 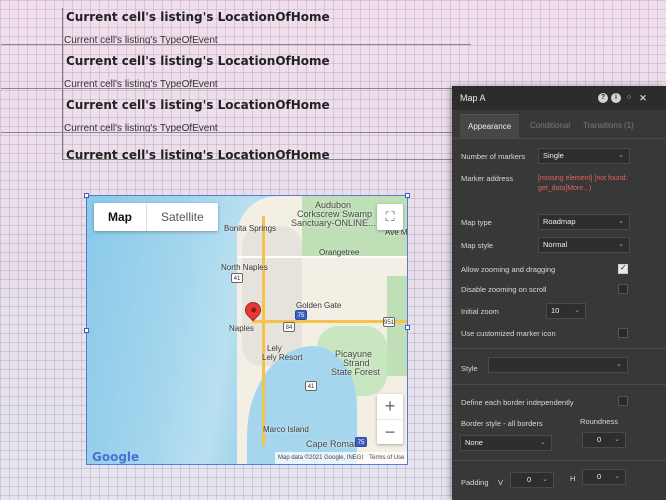 What do you see at coordinates (508, 269) in the screenshot?
I see `allow-zoom-label: Allow zooming and dragging` at bounding box center [508, 269].